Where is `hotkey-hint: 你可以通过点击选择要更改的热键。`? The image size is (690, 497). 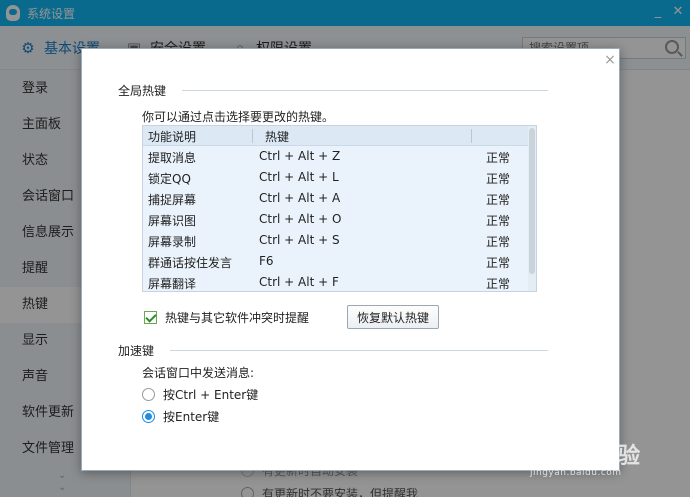
hotkey-hint: 你可以通过点击选择要更改的热键。 is located at coordinates (238, 117).